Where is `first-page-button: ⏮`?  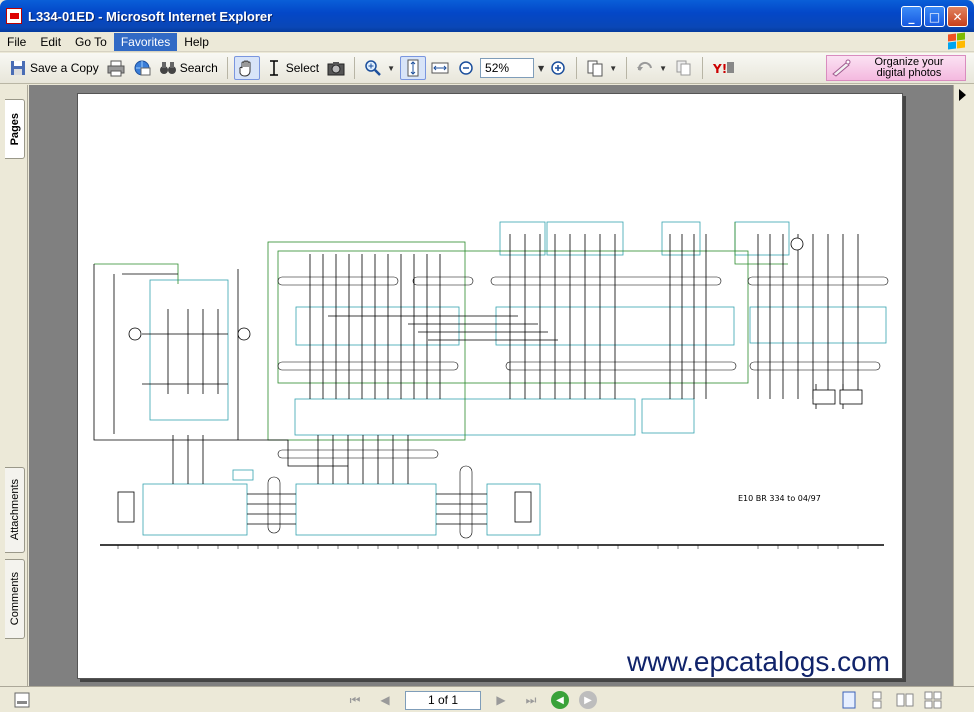
first-page-button: ⏮ is located at coordinates (355, 700).